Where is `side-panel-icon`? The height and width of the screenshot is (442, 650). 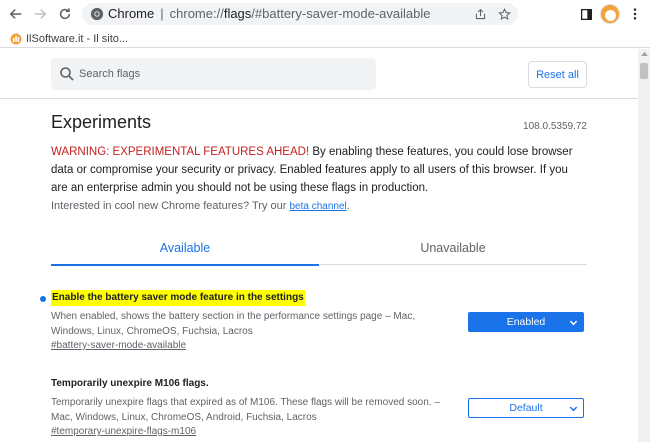 side-panel-icon is located at coordinates (586, 14).